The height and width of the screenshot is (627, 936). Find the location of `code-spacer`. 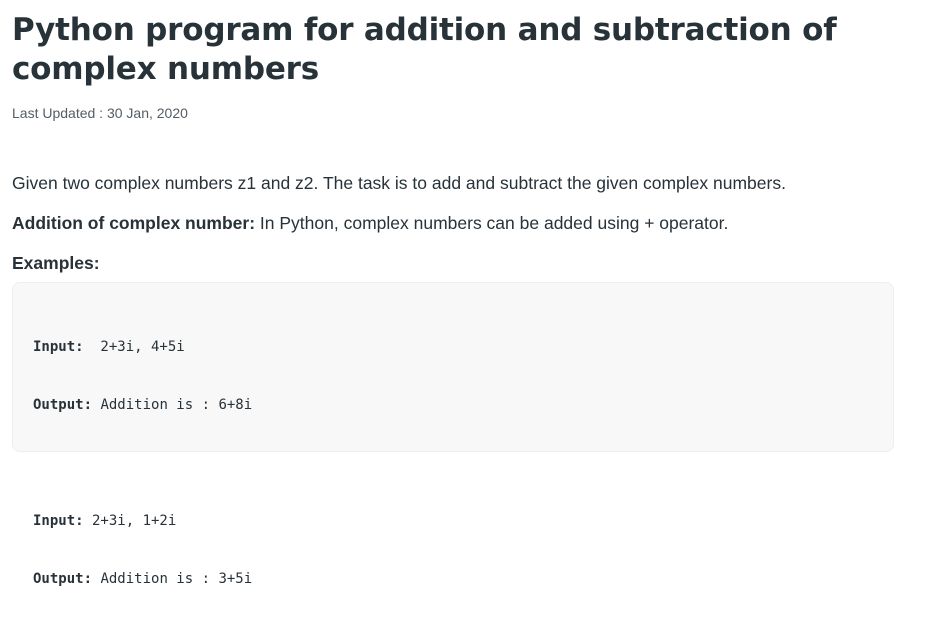

code-spacer is located at coordinates (142, 466).